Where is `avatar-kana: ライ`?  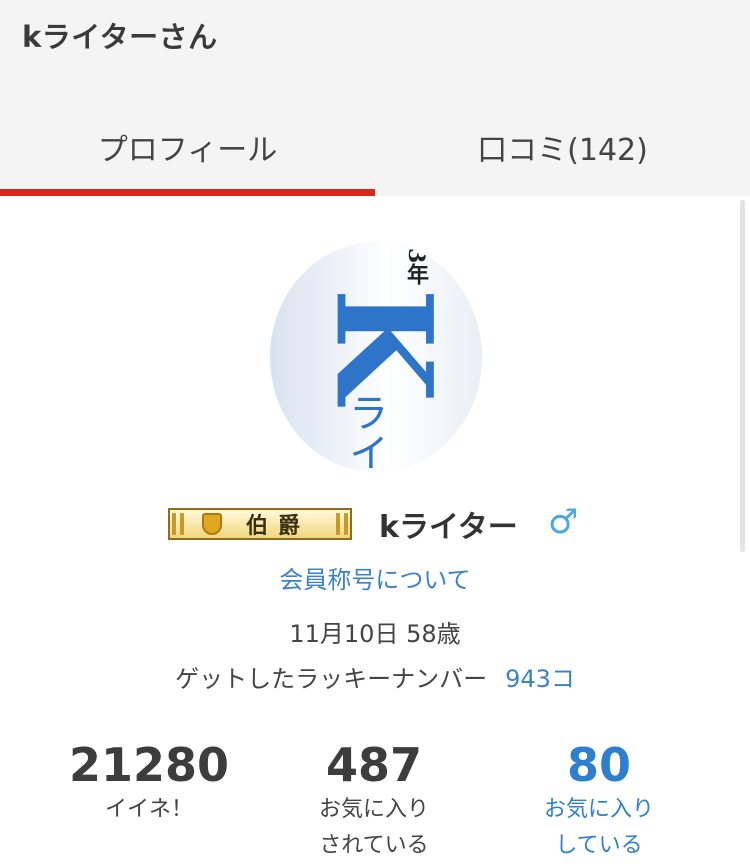
avatar-kana: ライ is located at coordinates (365, 432).